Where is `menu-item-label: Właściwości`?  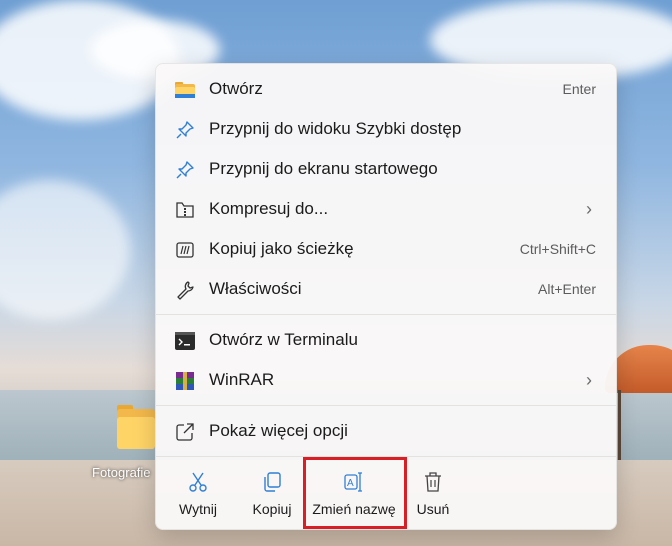 menu-item-label: Właściwości is located at coordinates (255, 288).